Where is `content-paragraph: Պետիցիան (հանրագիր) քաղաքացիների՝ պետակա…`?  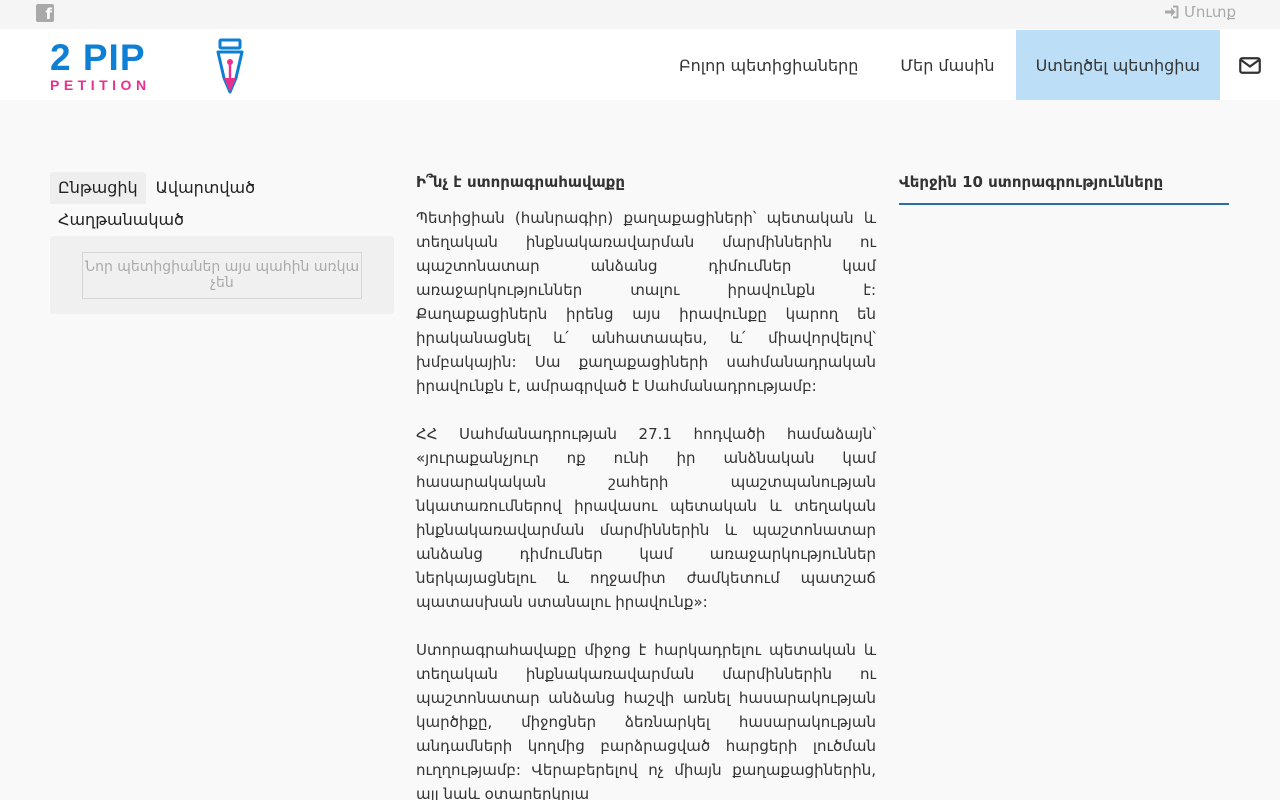 content-paragraph: Պետիցիան (հանրագիր) քաղաքացիների՝ պետակա… is located at coordinates (646, 302).